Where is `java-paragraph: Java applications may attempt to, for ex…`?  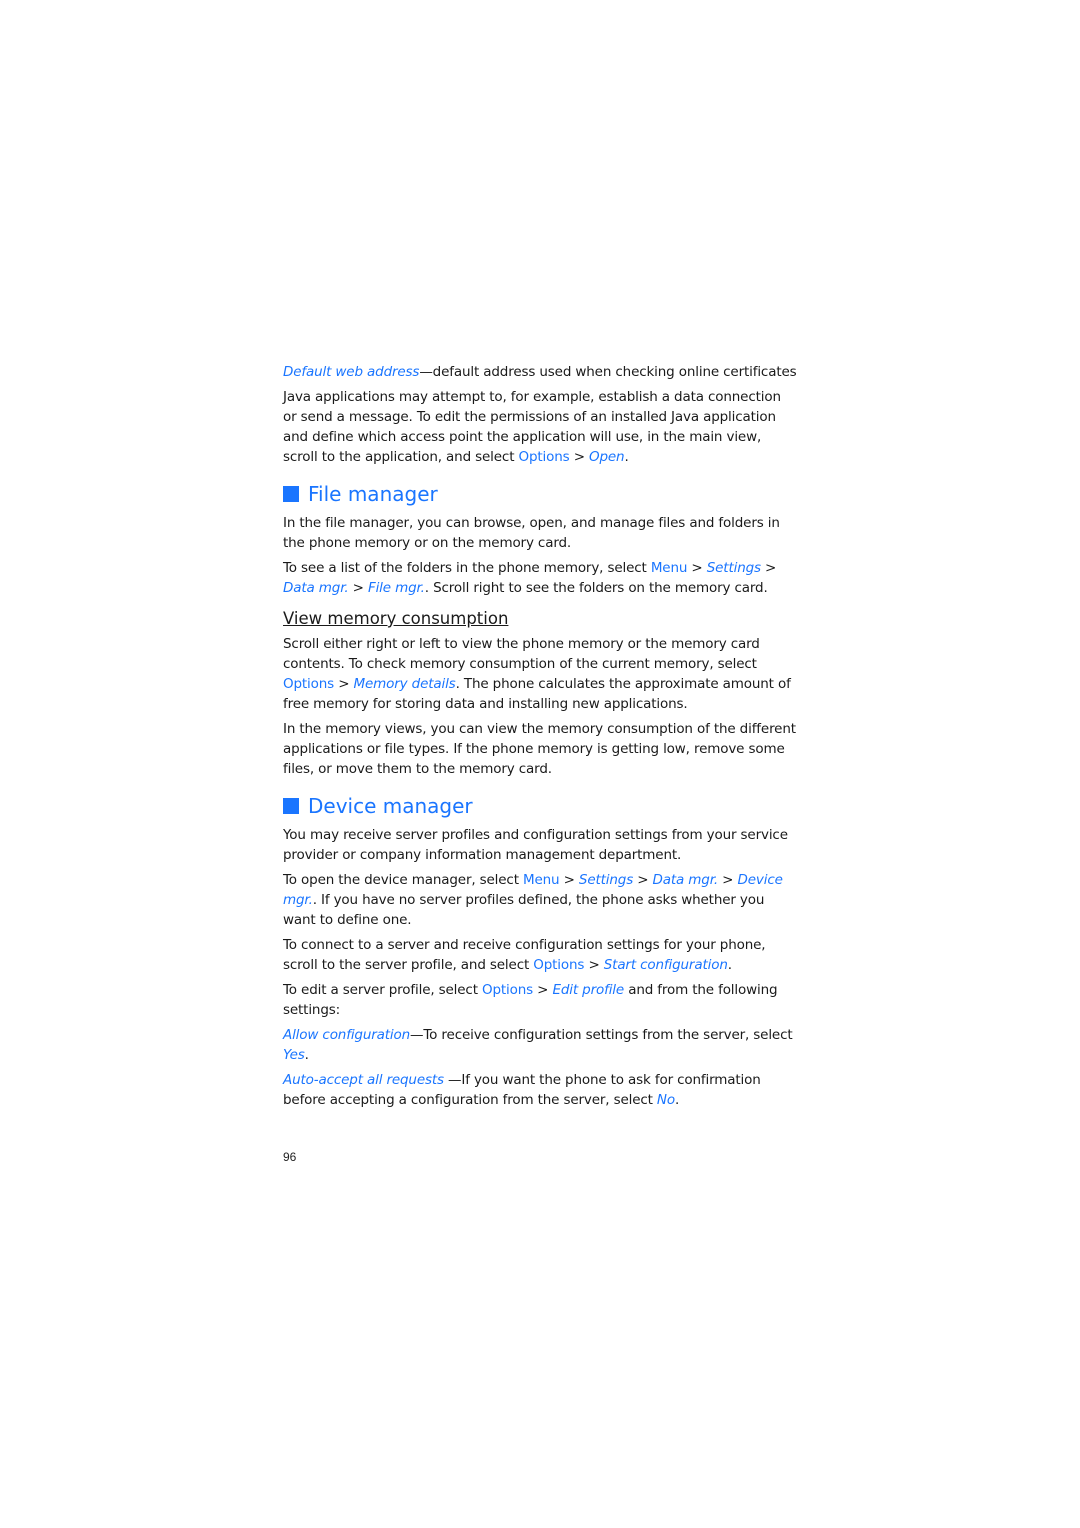 java-paragraph: Java applications may attempt to, for ex… is located at coordinates (532, 427).